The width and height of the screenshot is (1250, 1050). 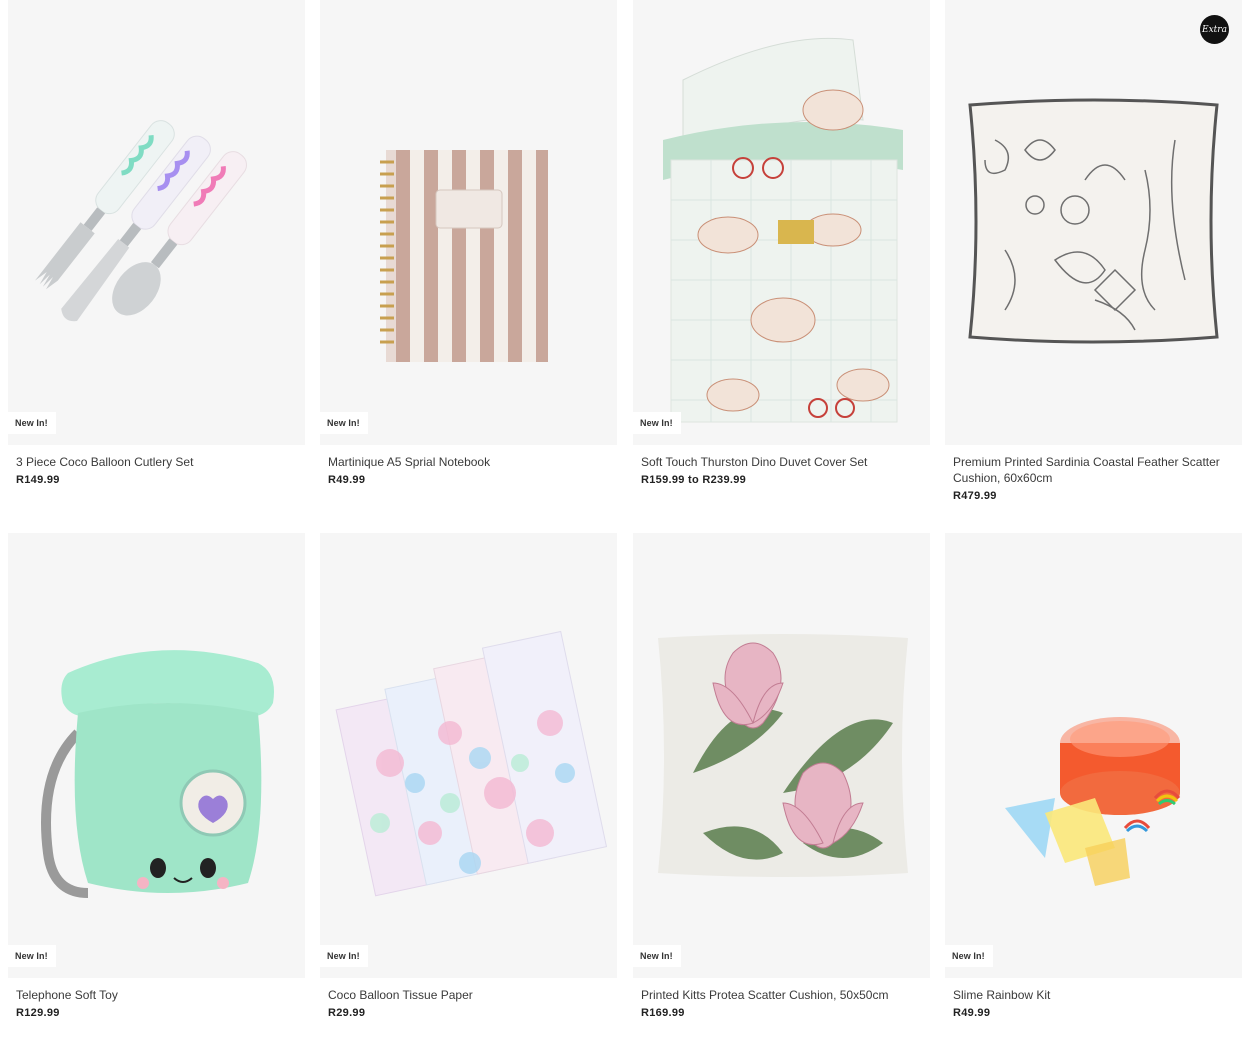 What do you see at coordinates (776, 462) in the screenshot?
I see `product-name: Soft Touch Thurston Dino Duvet Cover Set` at bounding box center [776, 462].